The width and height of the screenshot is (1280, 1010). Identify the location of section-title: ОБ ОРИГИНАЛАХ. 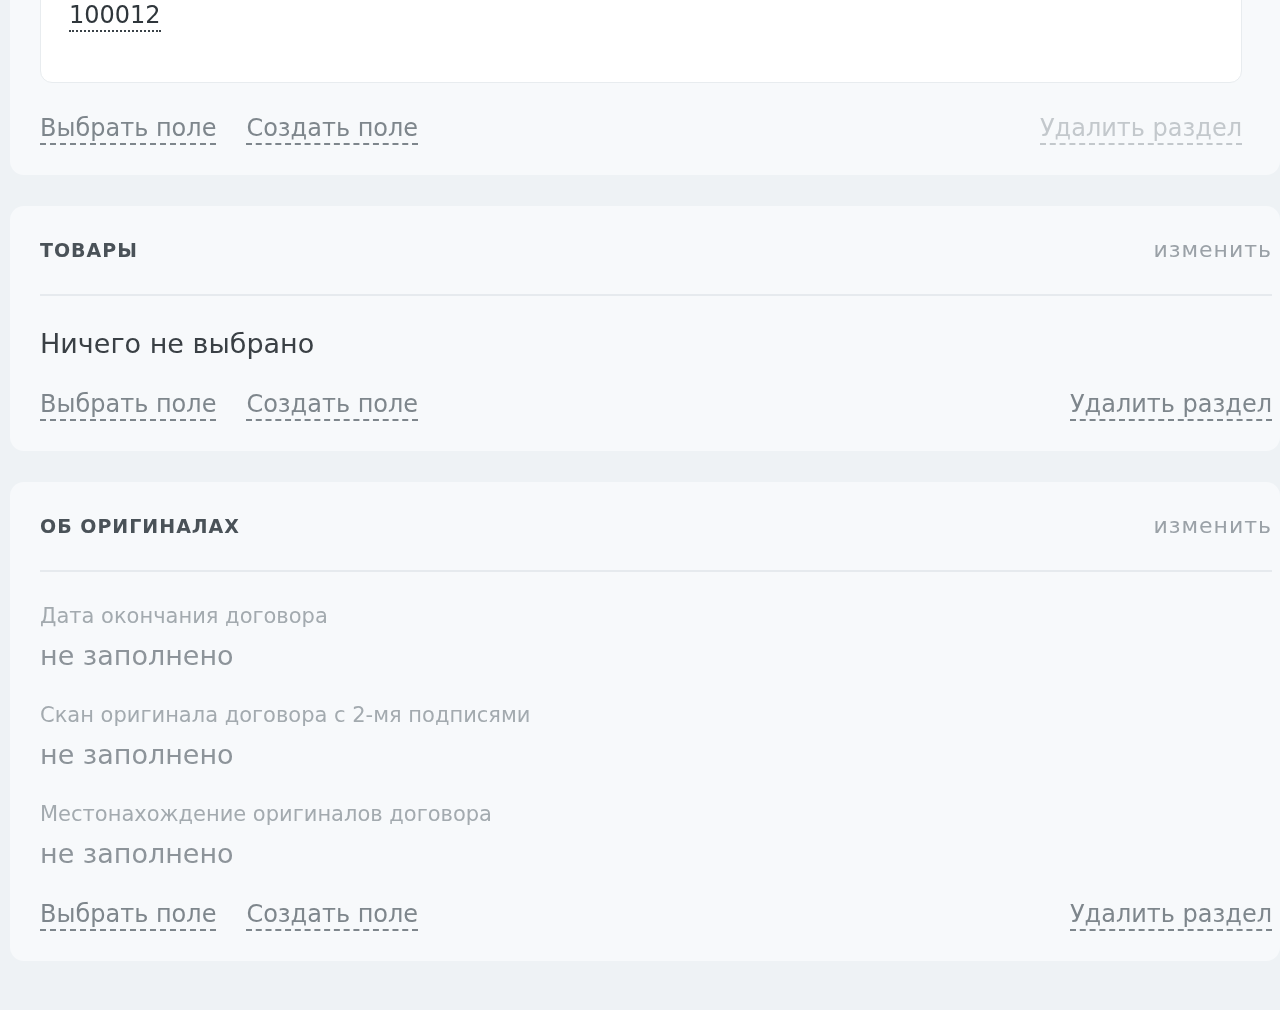
(140, 525).